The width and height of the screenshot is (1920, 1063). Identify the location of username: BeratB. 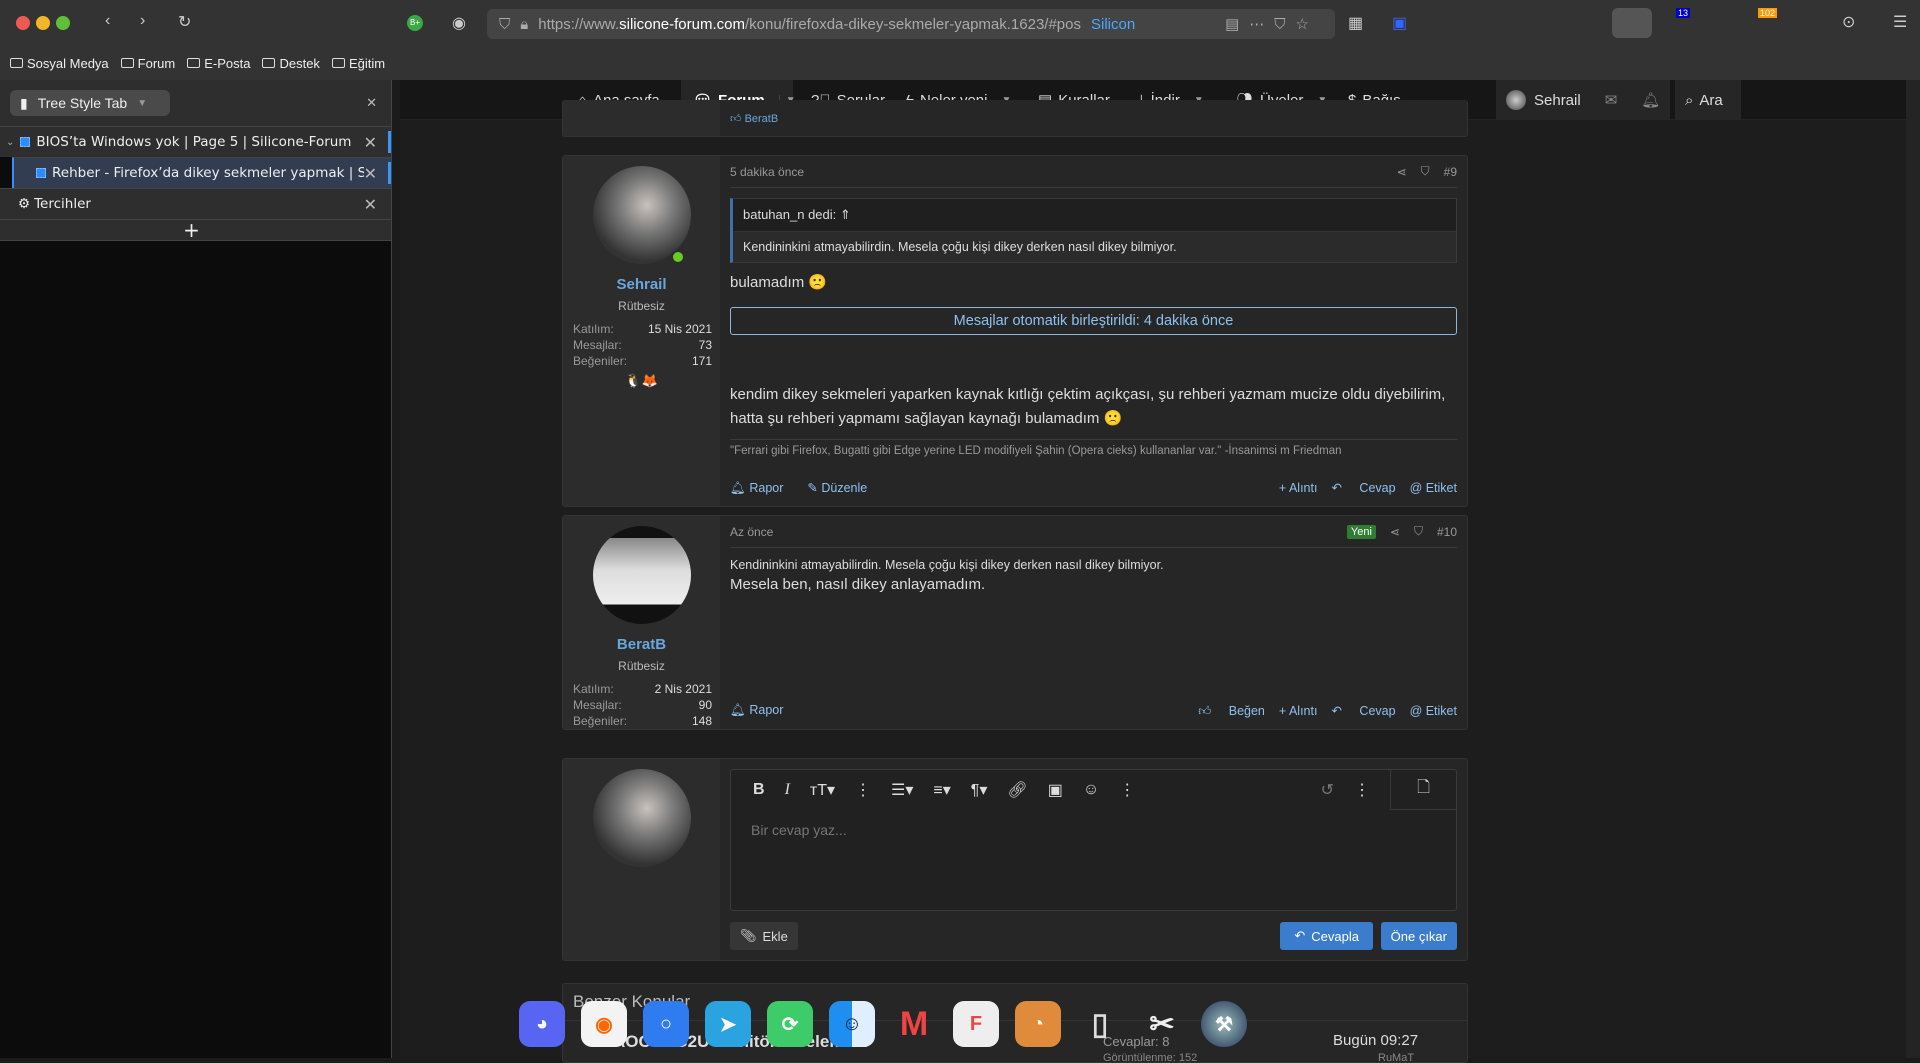
(641, 644).